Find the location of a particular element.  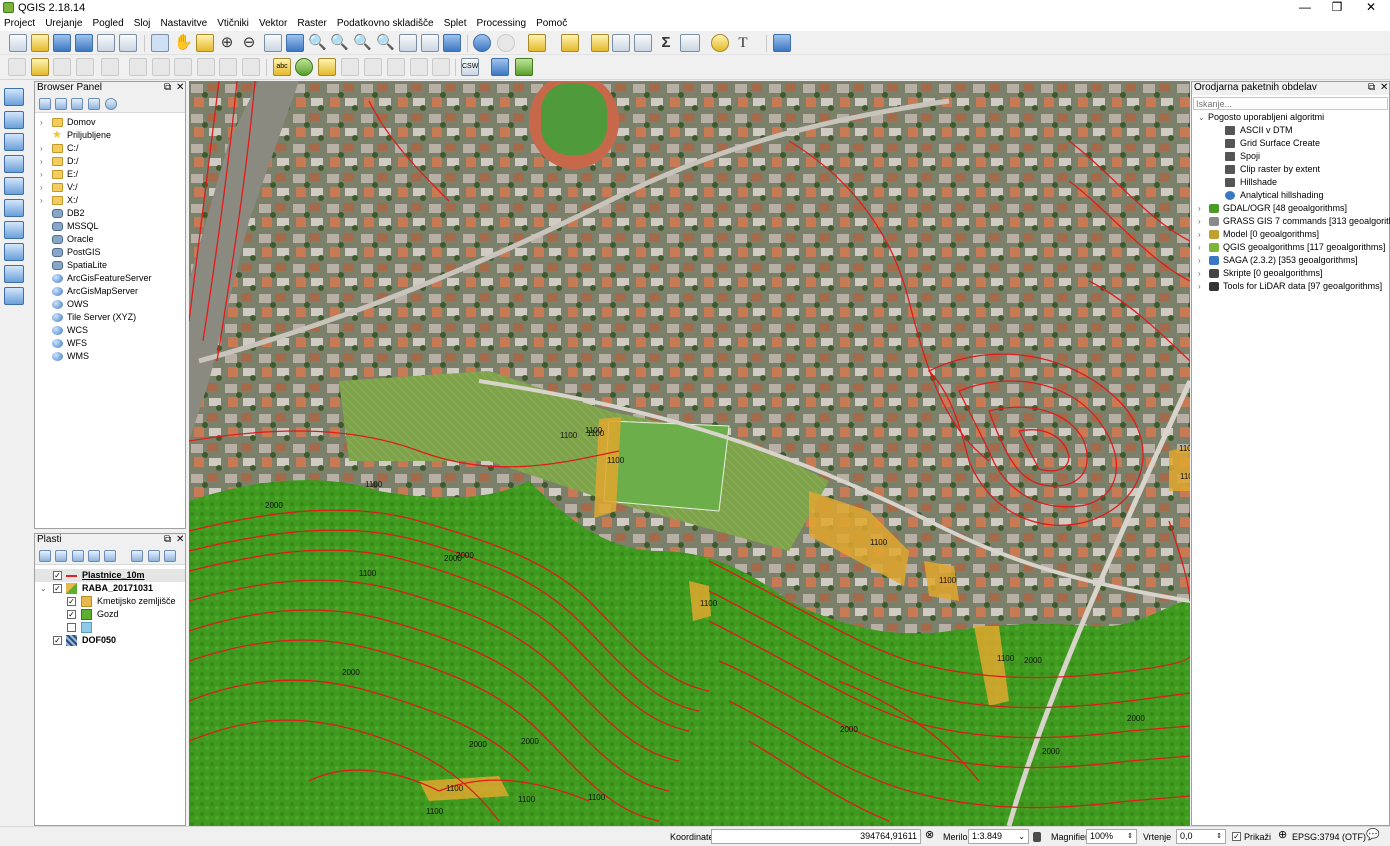

menu-vector: Vektor is located at coordinates (273, 23).